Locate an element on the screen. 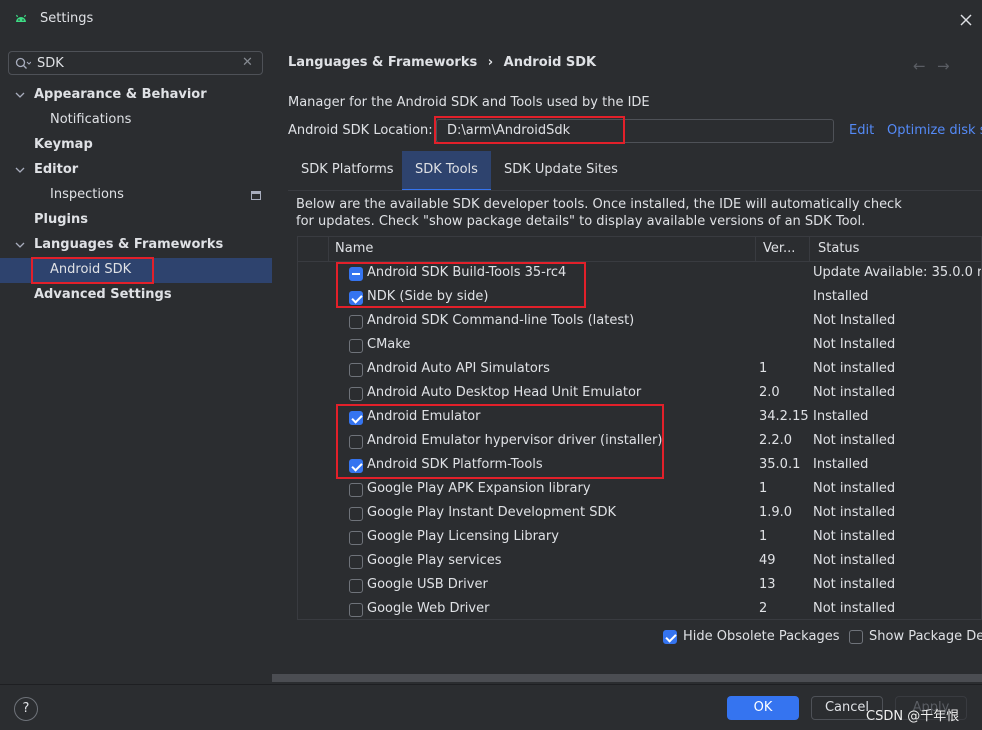 This screenshot has height=730, width=982. tab-sdk-platforms: SDK Platforms is located at coordinates (345, 171).